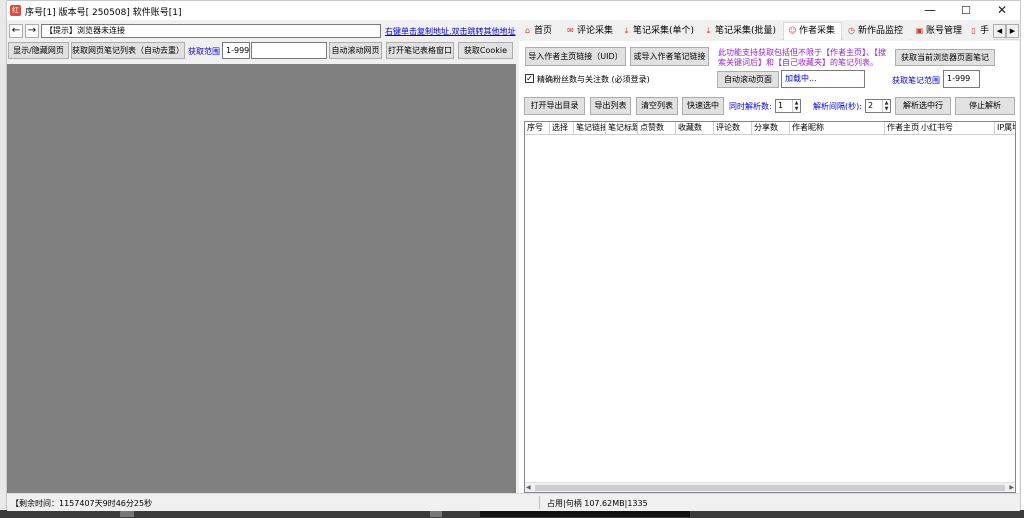  What do you see at coordinates (1002, 10) in the screenshot?
I see `close-button: ✕` at bounding box center [1002, 10].